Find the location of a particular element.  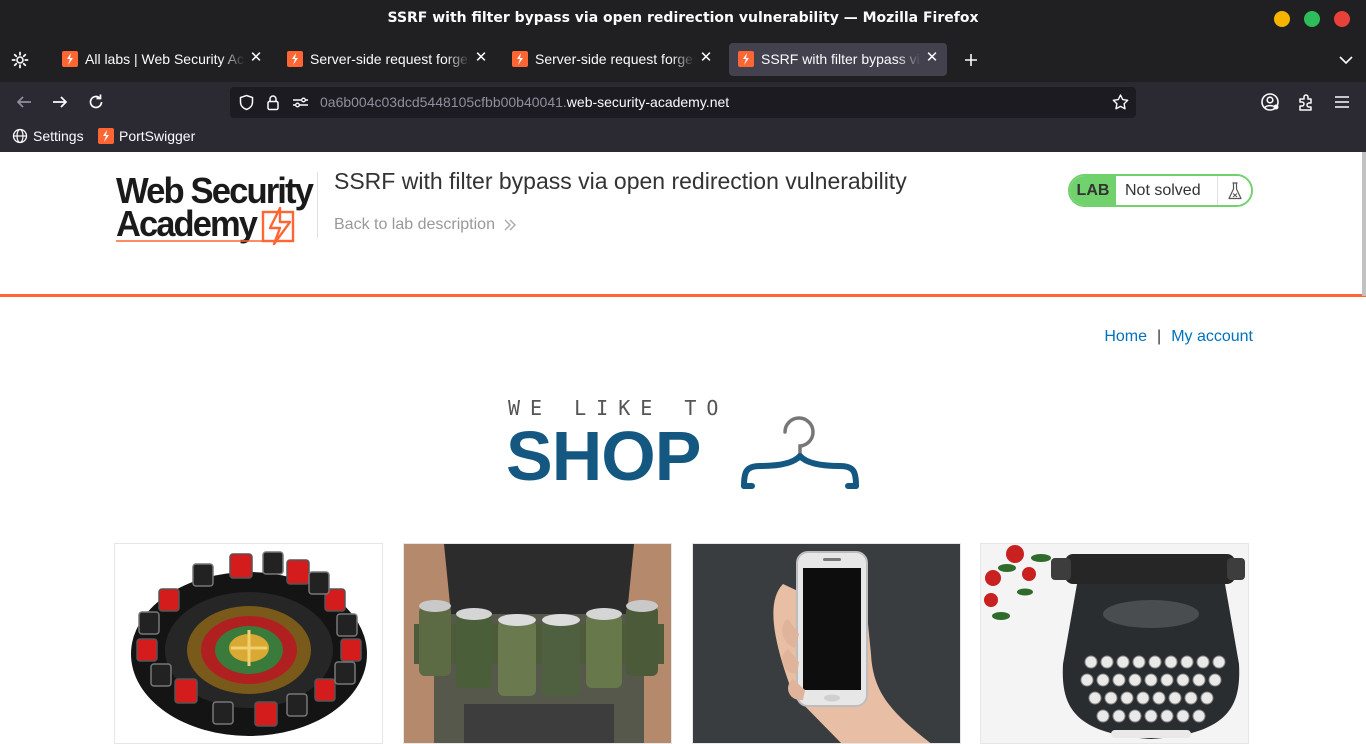

extensions-puzzle-icon is located at coordinates (1306, 102).